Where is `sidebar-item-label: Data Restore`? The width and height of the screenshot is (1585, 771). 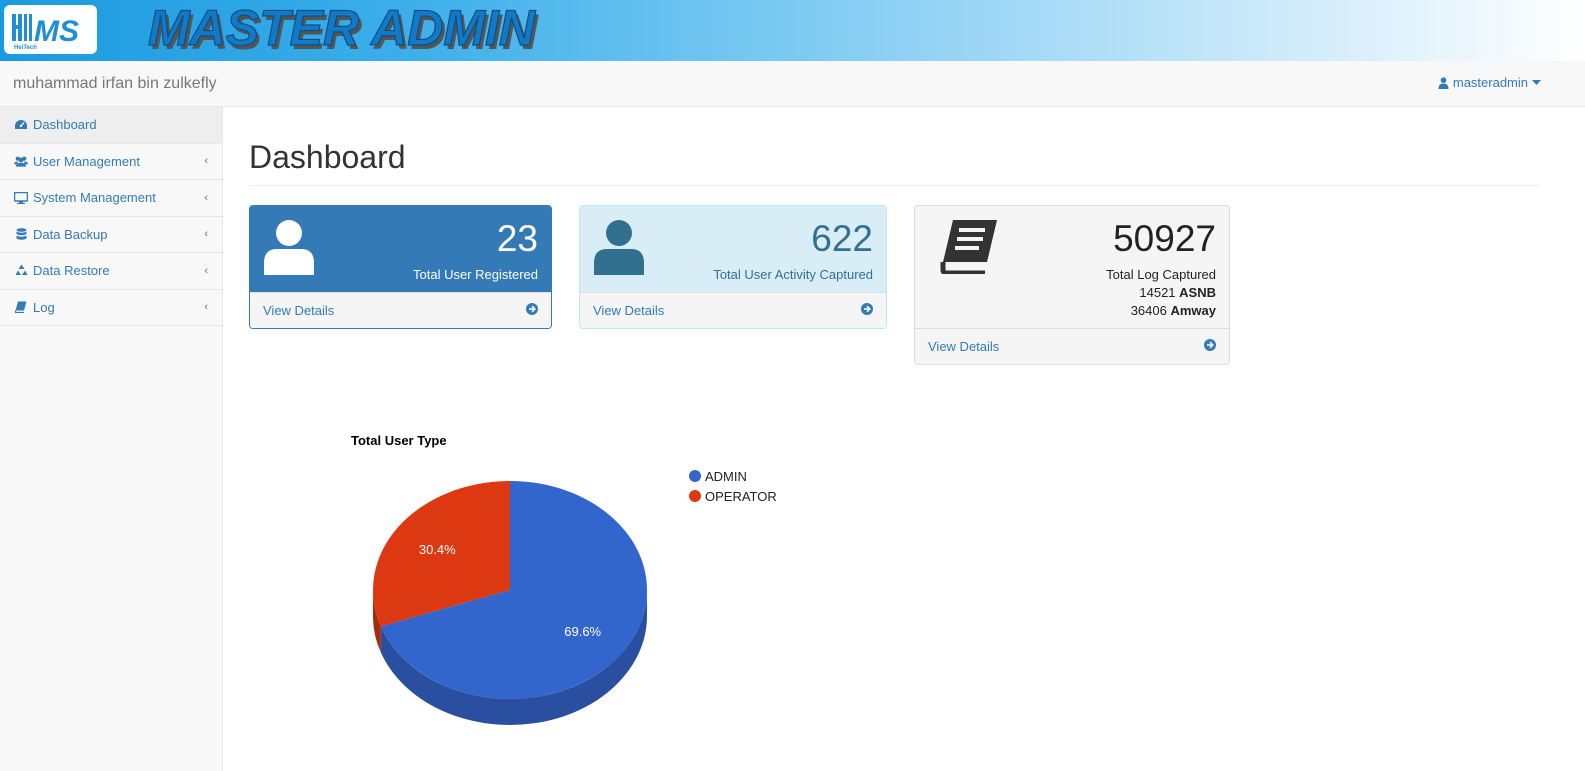
sidebar-item-label: Data Restore is located at coordinates (71, 271).